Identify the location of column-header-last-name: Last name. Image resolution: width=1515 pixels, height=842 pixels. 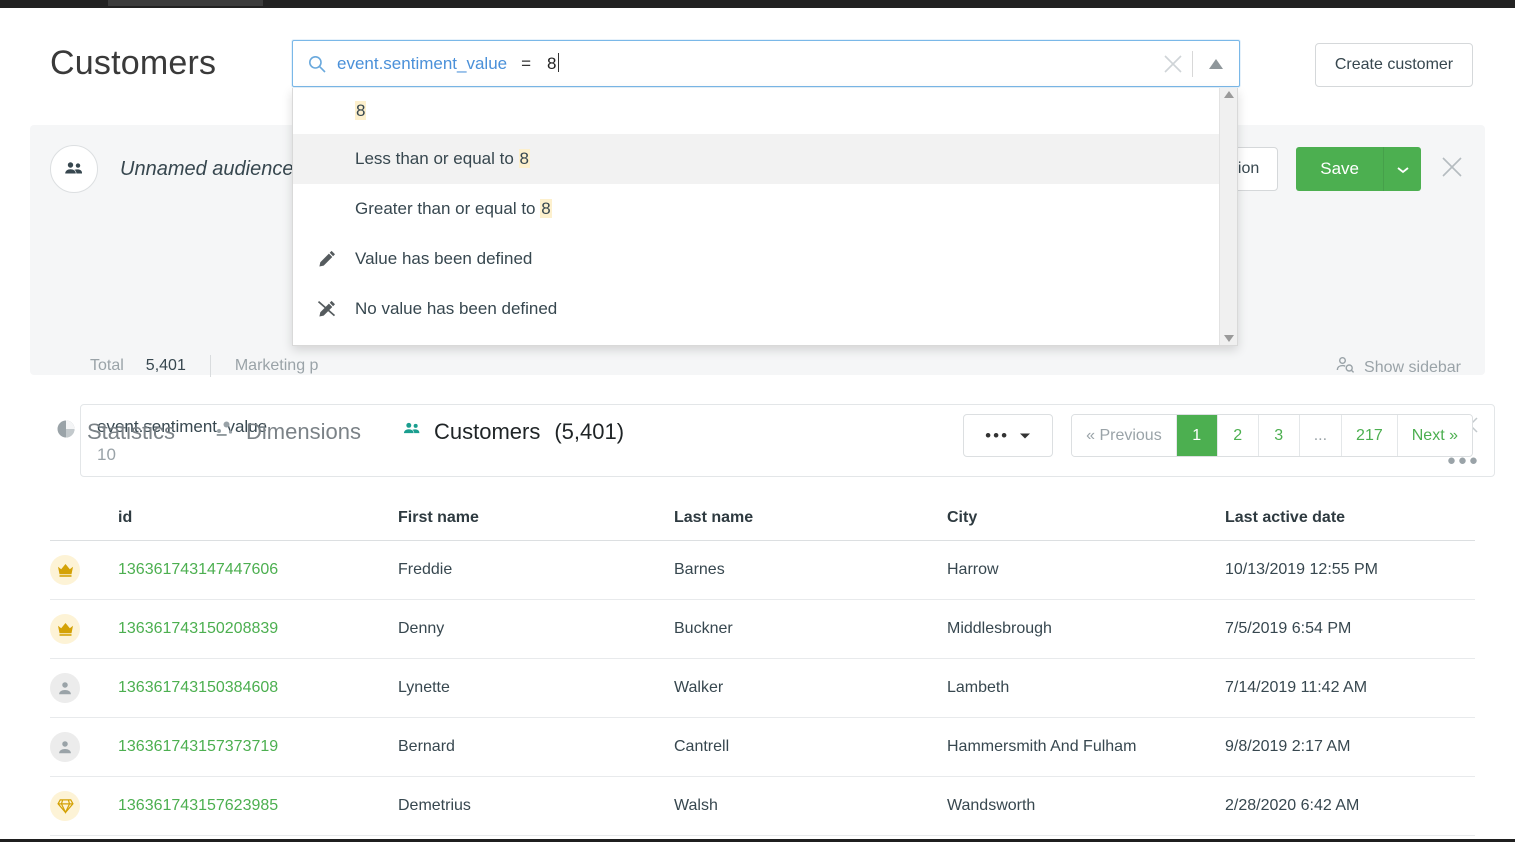
(810, 518).